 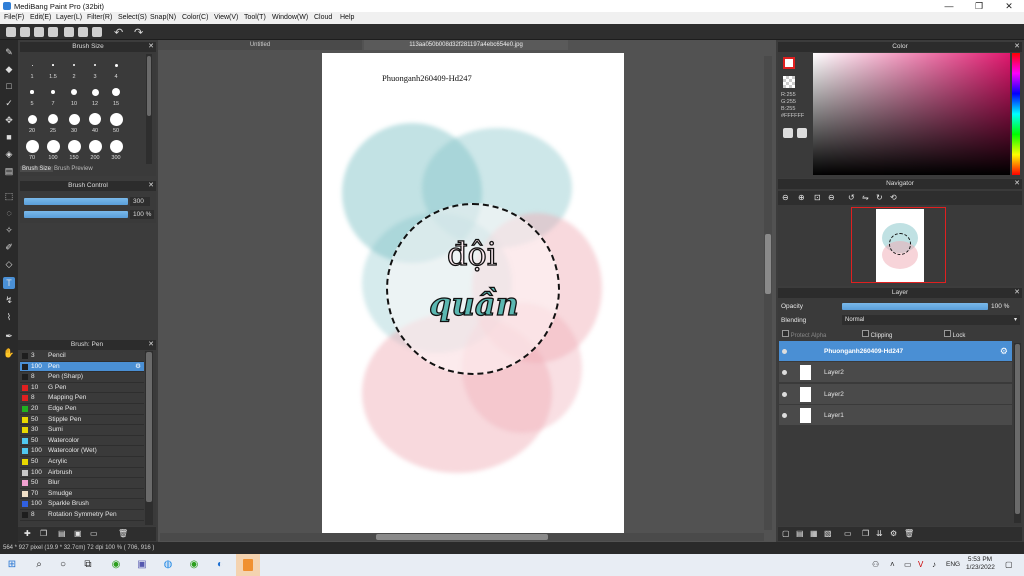 I want to click on image-icon, so click(x=69, y=32).